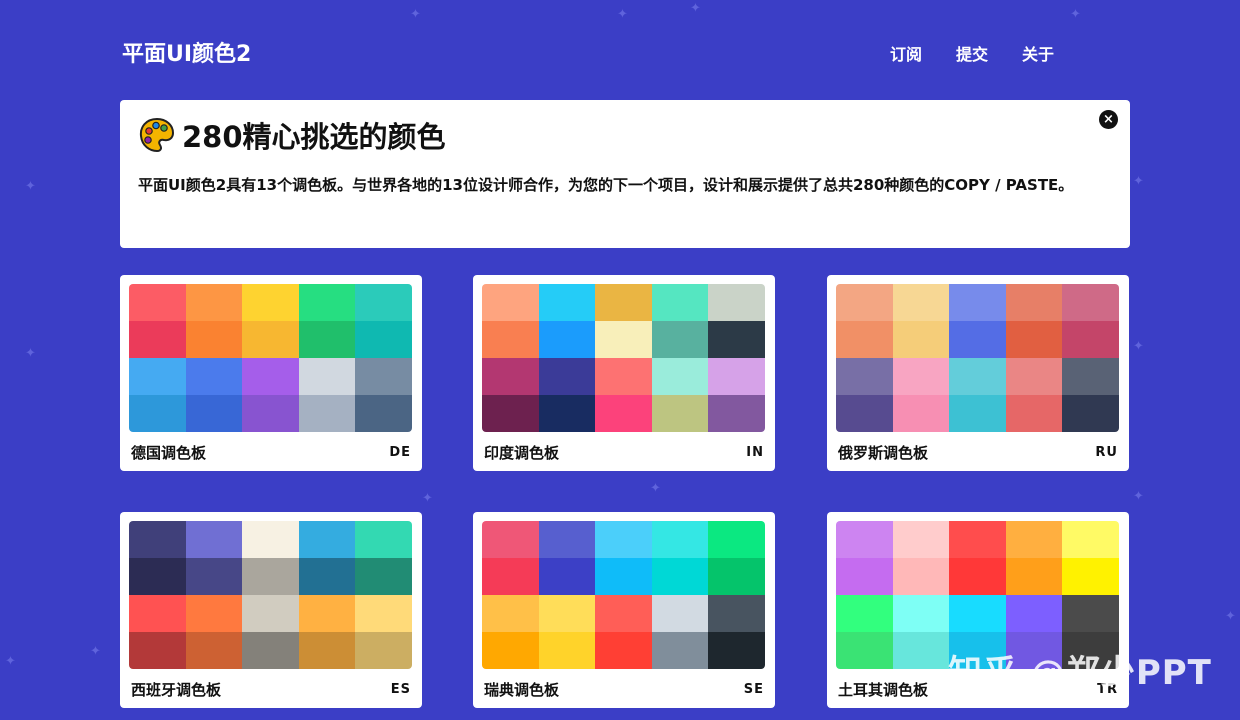 The image size is (1240, 720). Describe the element at coordinates (1038, 53) in the screenshot. I see `nav-about: 关于` at that location.